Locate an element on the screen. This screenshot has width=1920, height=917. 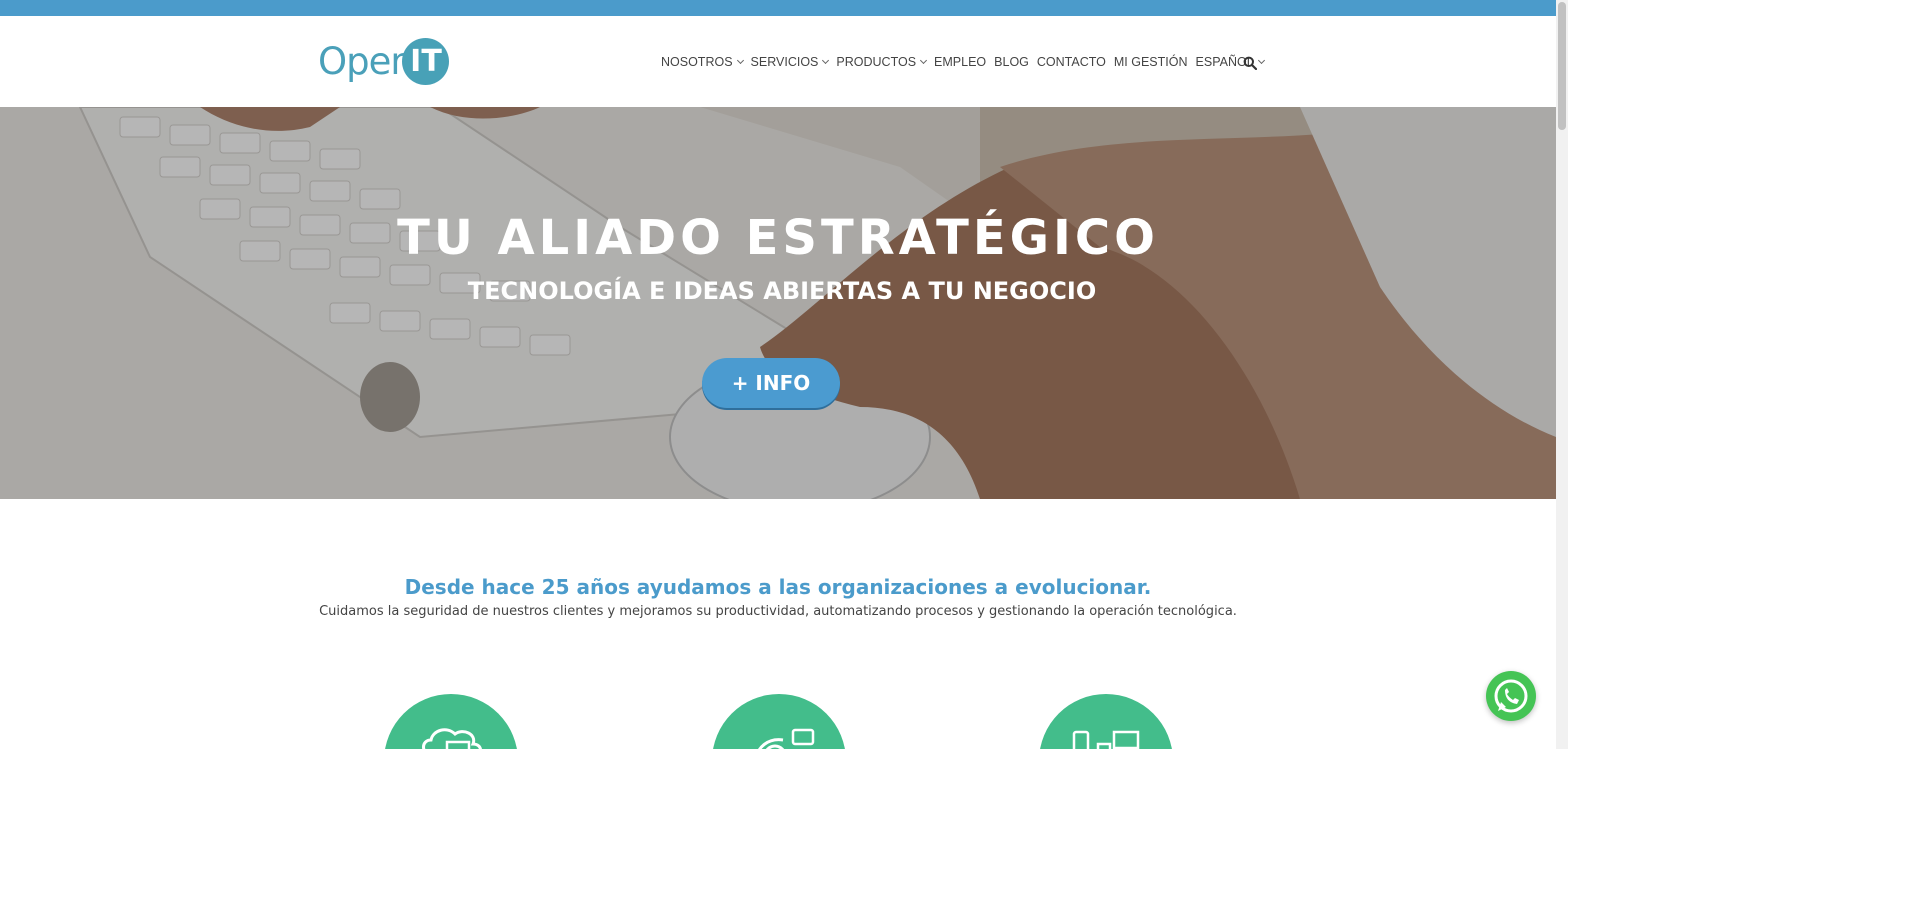
nav-item-label: PRODUCTOS is located at coordinates (876, 62).